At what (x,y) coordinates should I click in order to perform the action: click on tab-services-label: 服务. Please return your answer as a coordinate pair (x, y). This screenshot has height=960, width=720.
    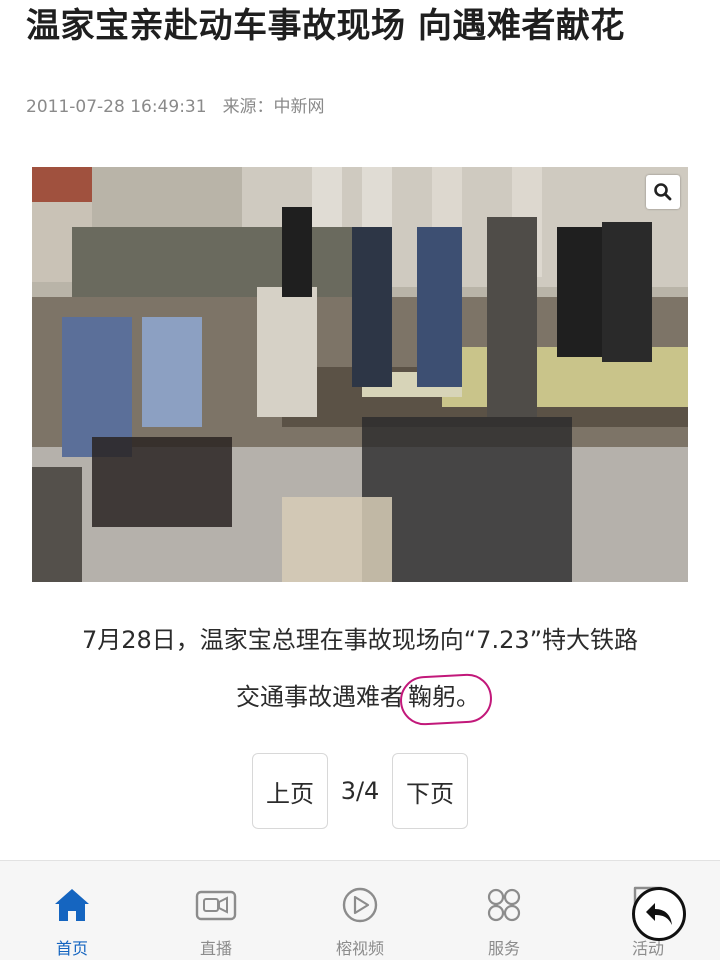
    Looking at the image, I should click on (503, 948).